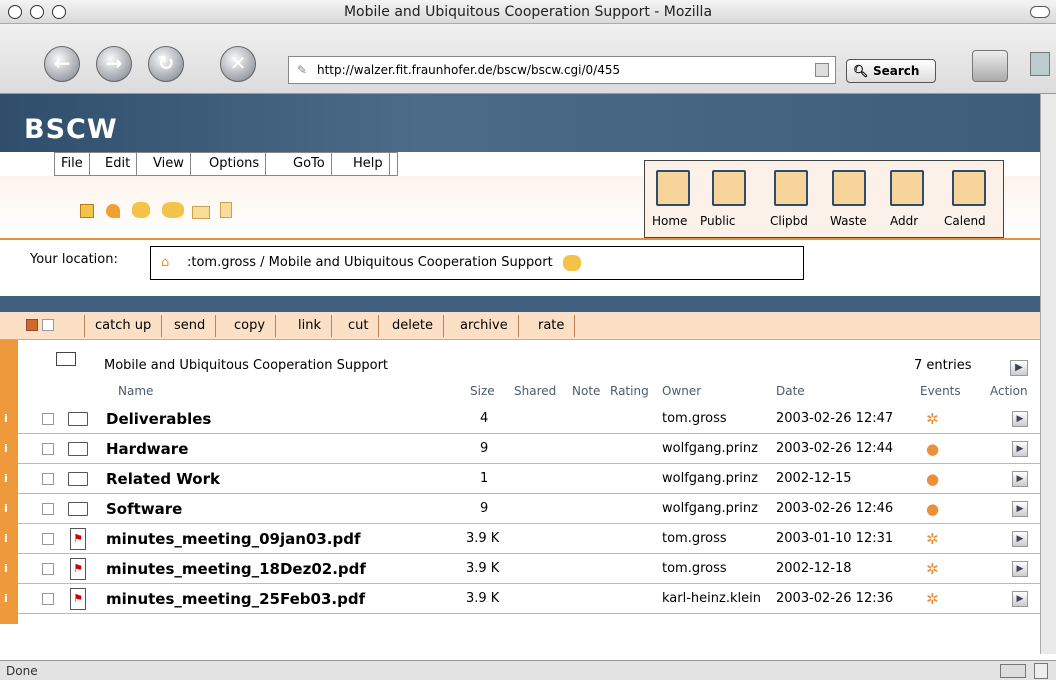 The height and width of the screenshot is (681, 1056). What do you see at coordinates (163, 479) in the screenshot?
I see `row-name: Related Work` at bounding box center [163, 479].